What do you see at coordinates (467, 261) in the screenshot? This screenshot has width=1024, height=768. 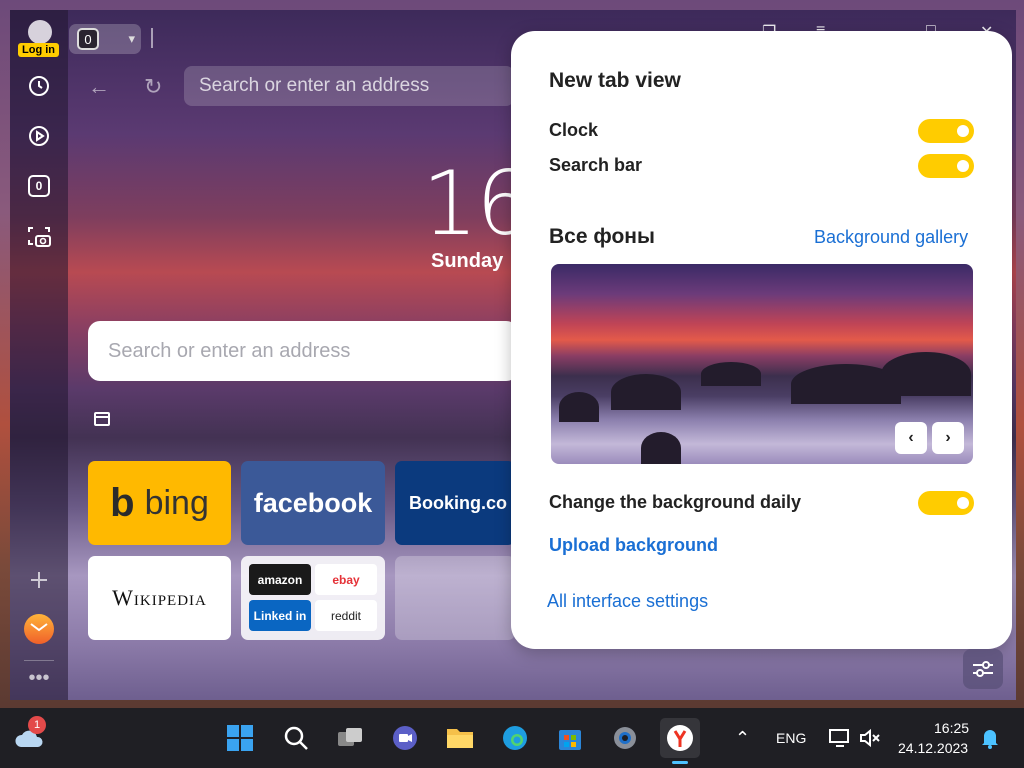 I see `newtab-date: Sunday` at bounding box center [467, 261].